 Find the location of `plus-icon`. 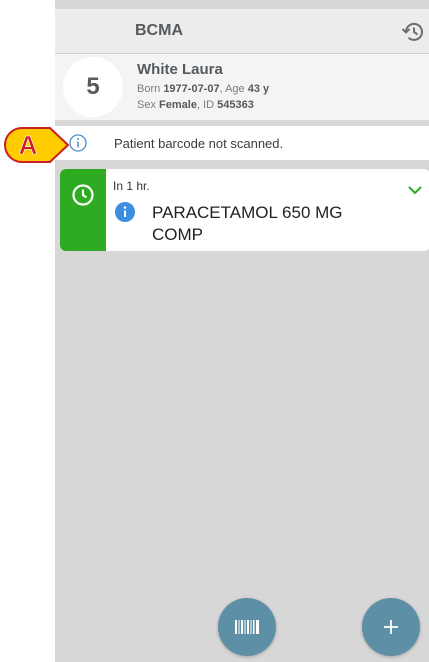

plus-icon is located at coordinates (391, 627).